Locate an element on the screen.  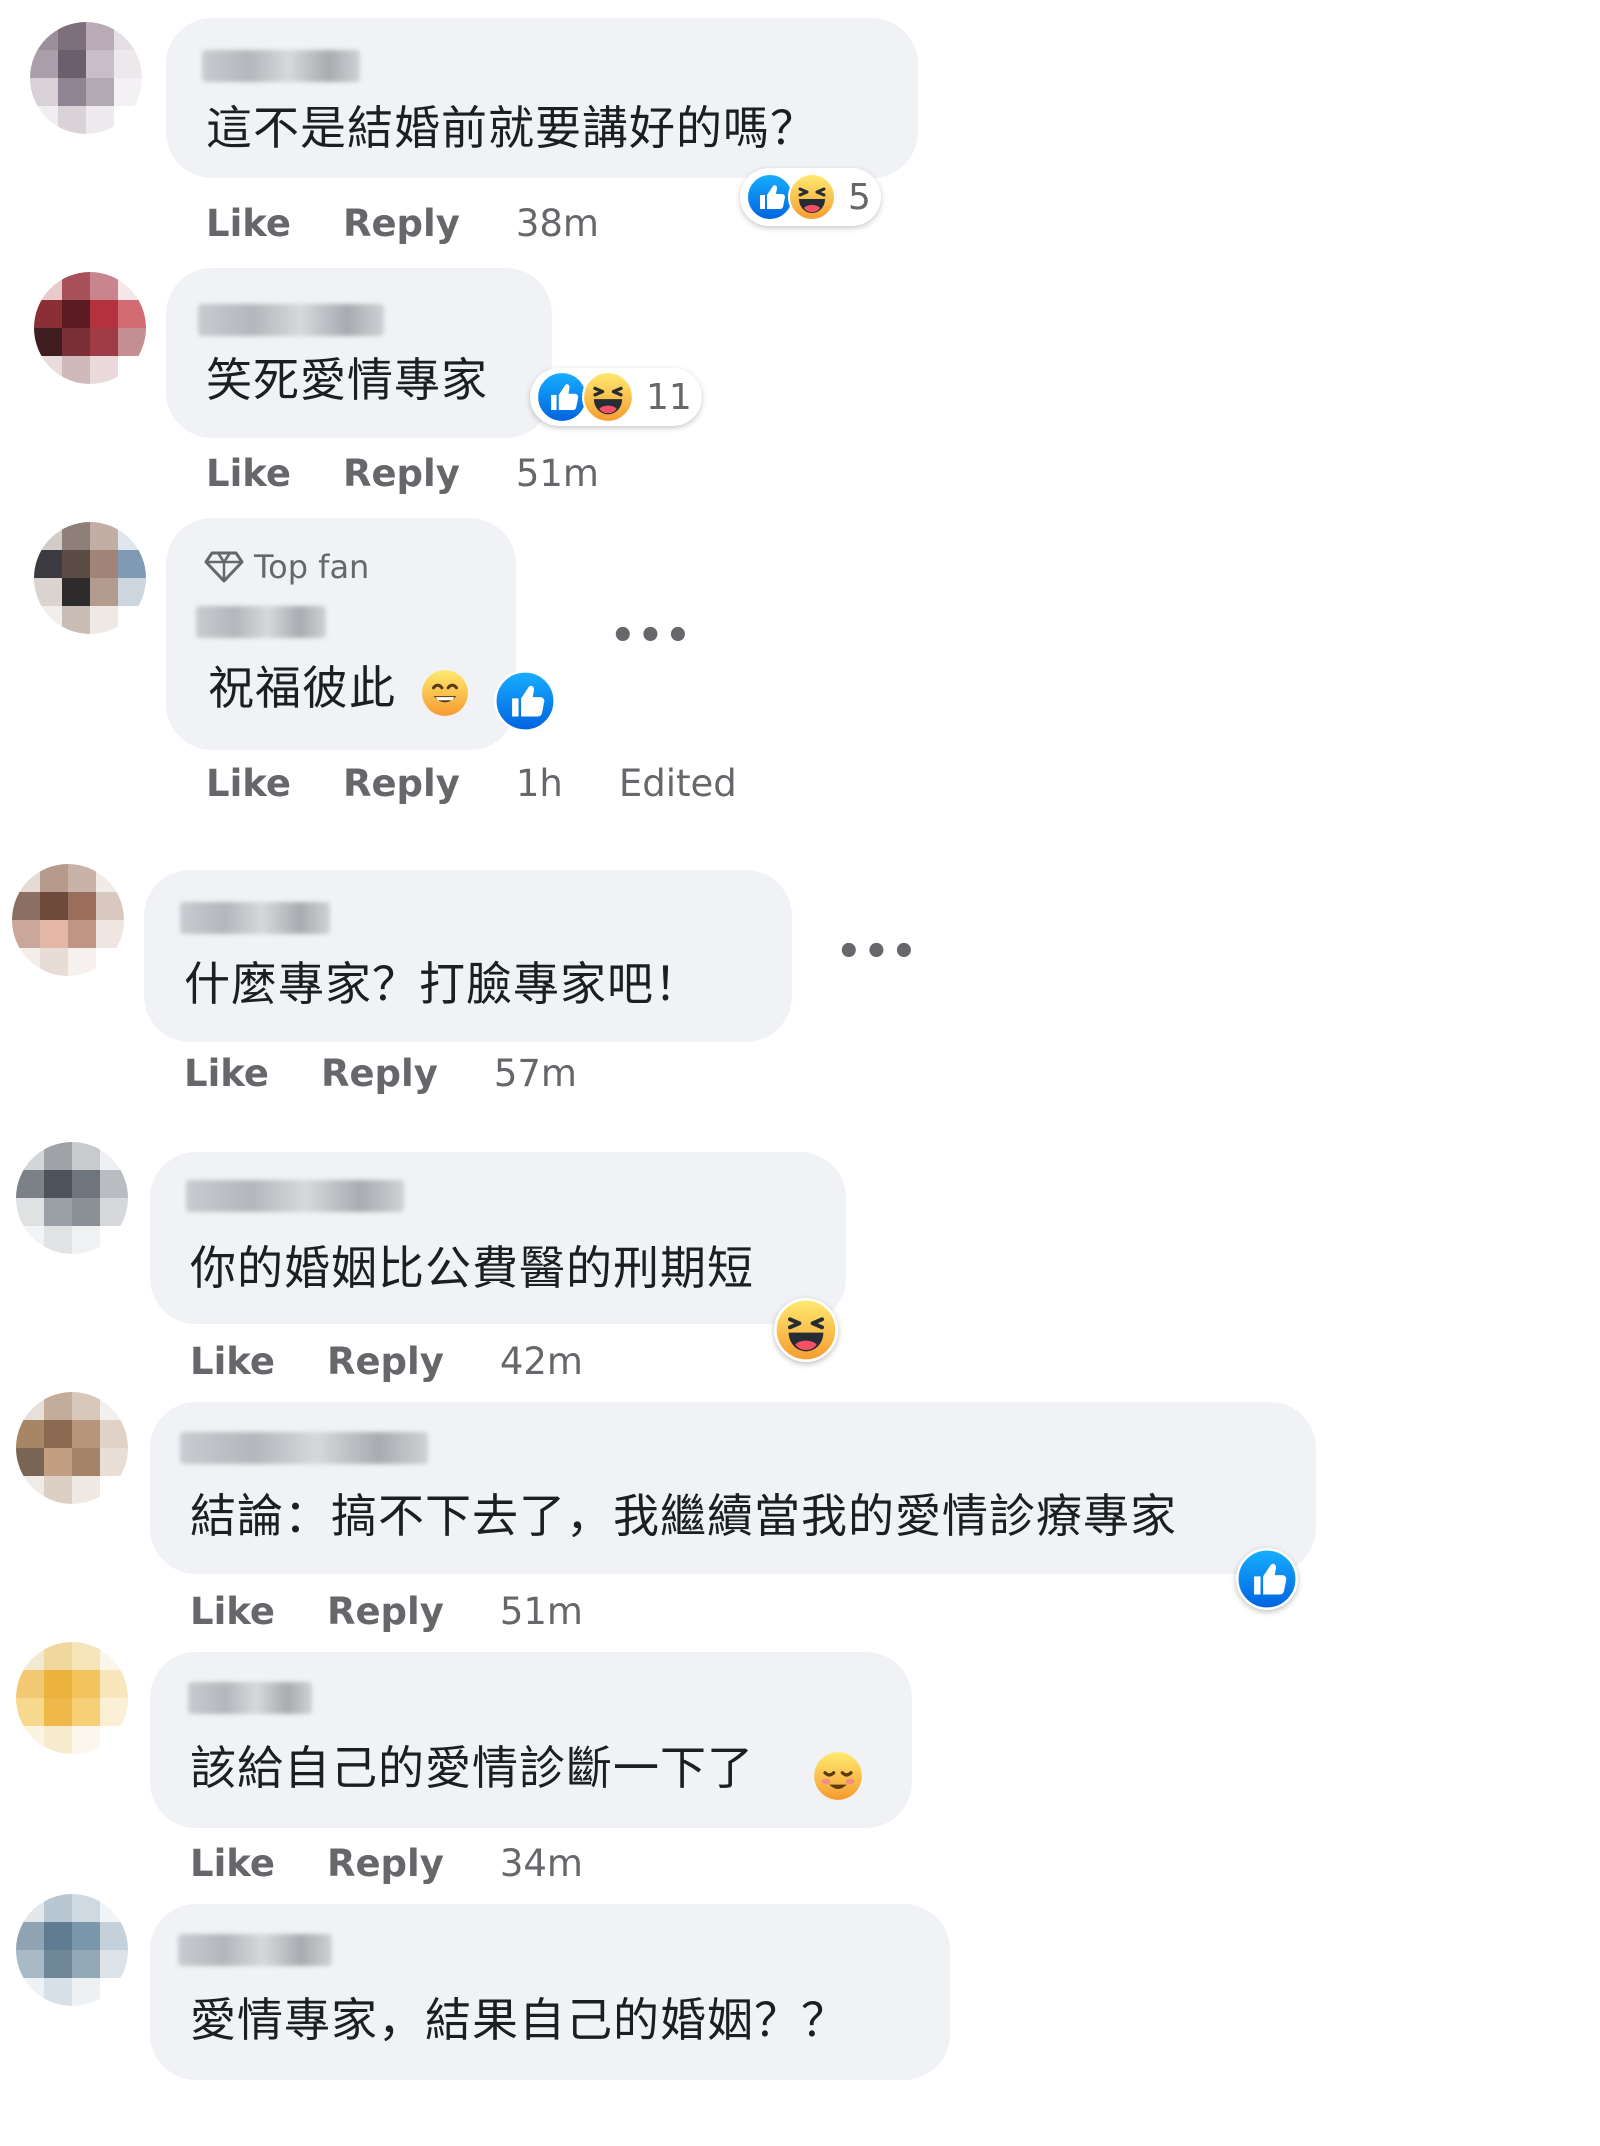
comment-timestamp: 38m is located at coordinates (557, 223).